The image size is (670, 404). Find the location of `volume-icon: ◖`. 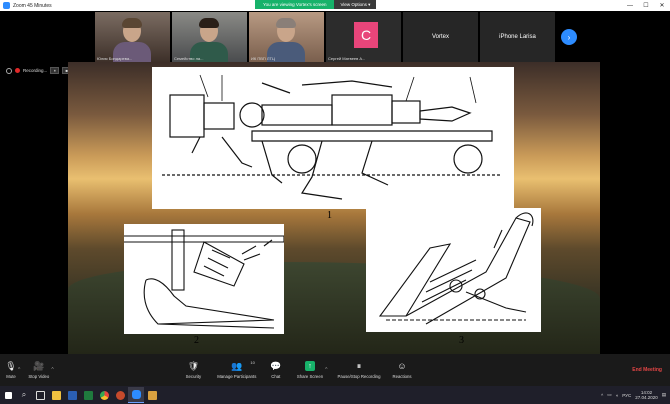

volume-icon: ◖ is located at coordinates (616, 395).